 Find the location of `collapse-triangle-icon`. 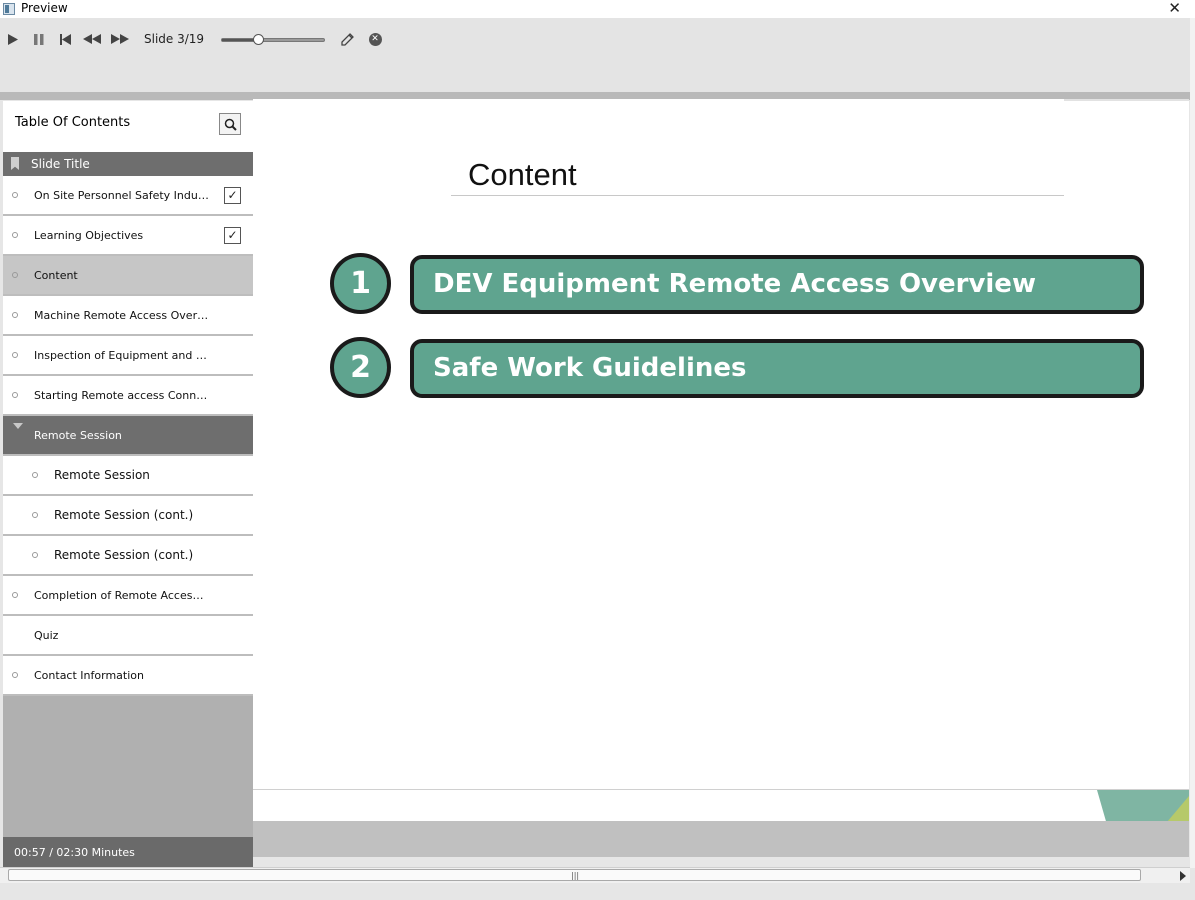

collapse-triangle-icon is located at coordinates (18, 426).